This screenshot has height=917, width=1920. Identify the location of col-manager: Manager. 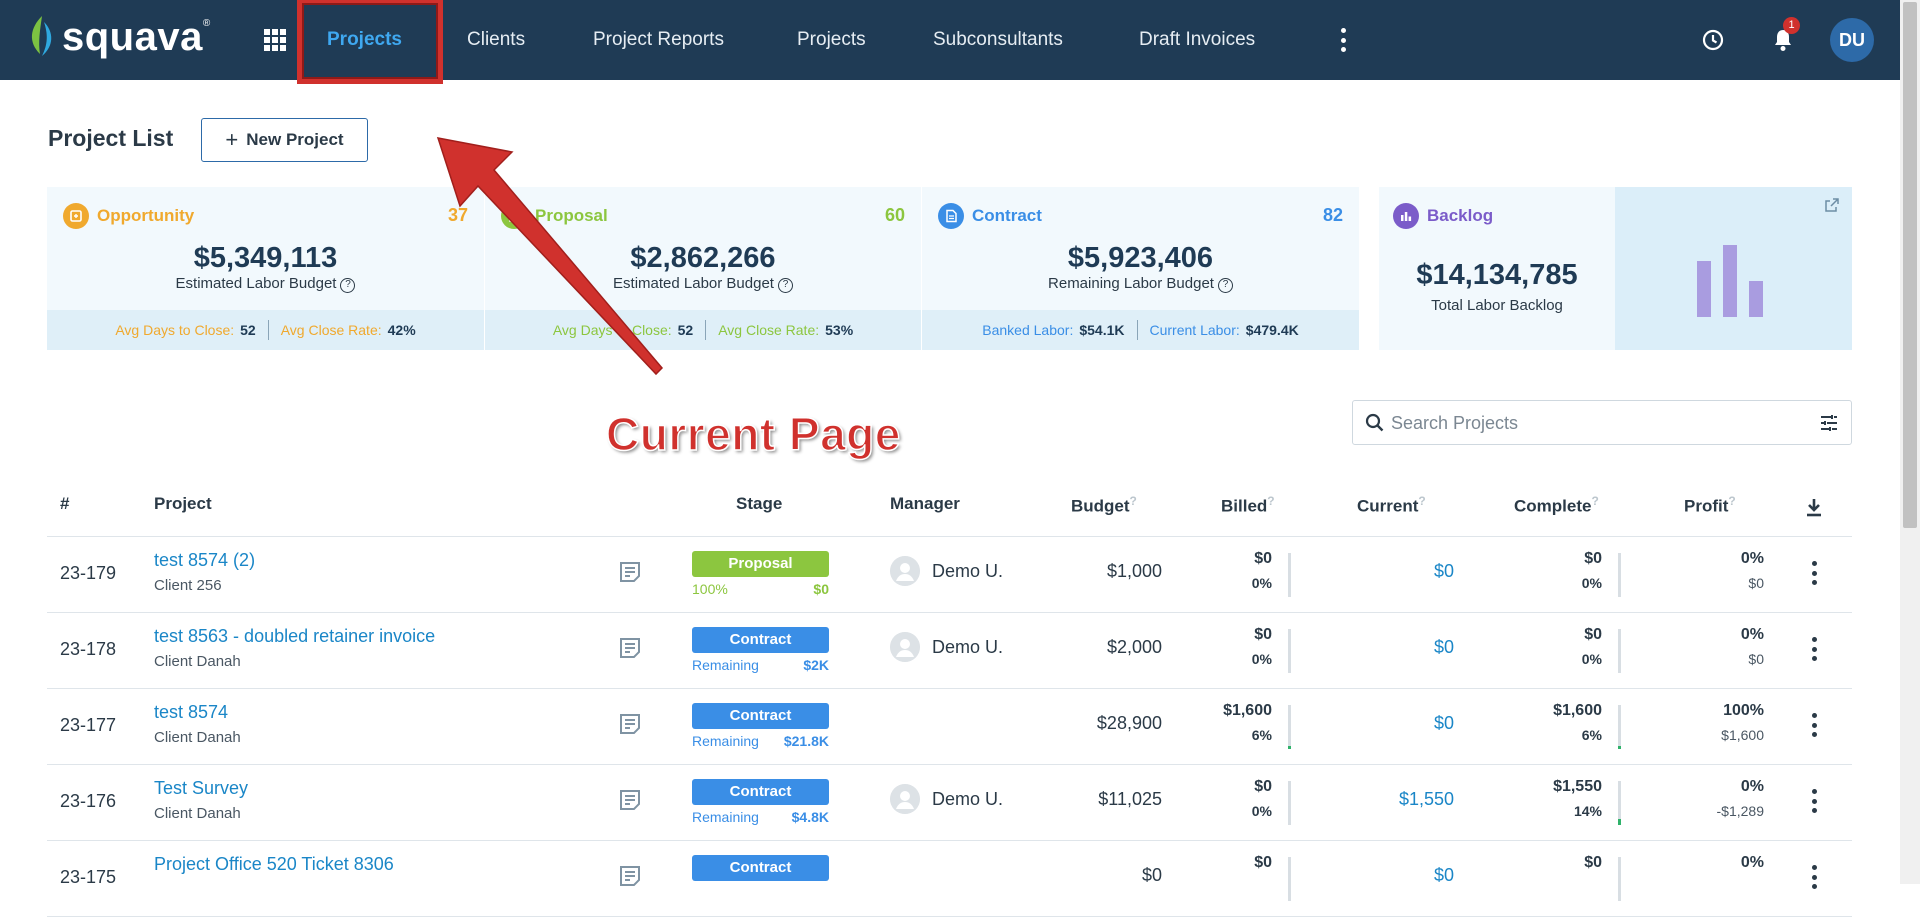
(925, 504).